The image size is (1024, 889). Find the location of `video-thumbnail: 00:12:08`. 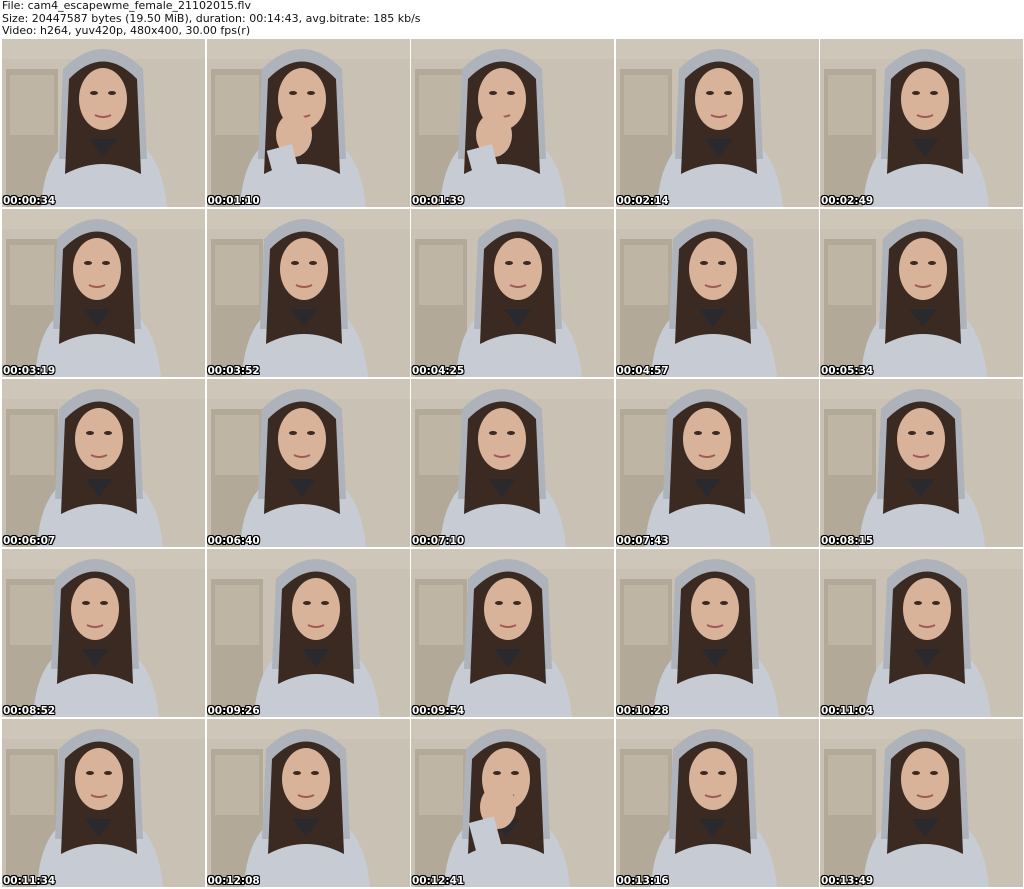

video-thumbnail: 00:12:08 is located at coordinates (308, 803).